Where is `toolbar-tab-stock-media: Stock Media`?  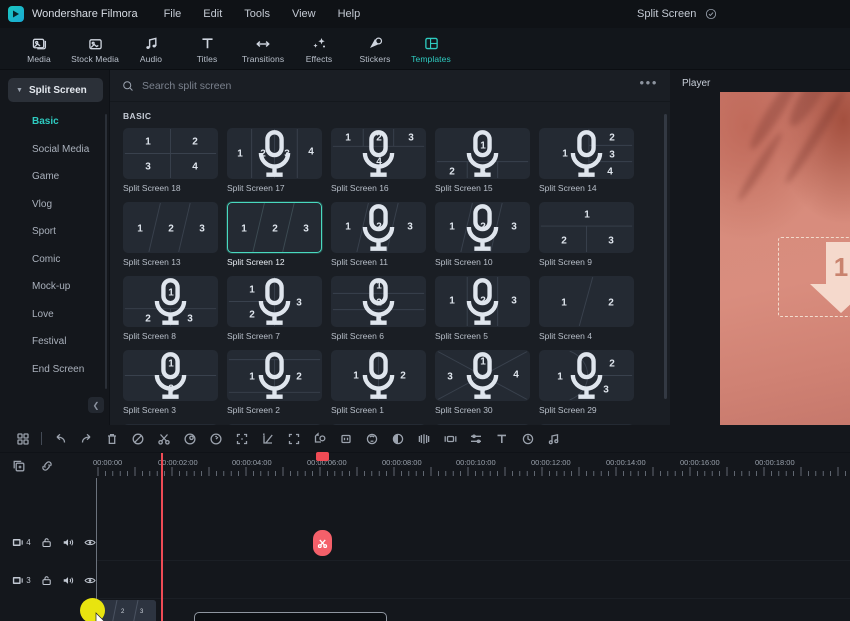
toolbar-tab-stock-media: Stock Media is located at coordinates (95, 49).